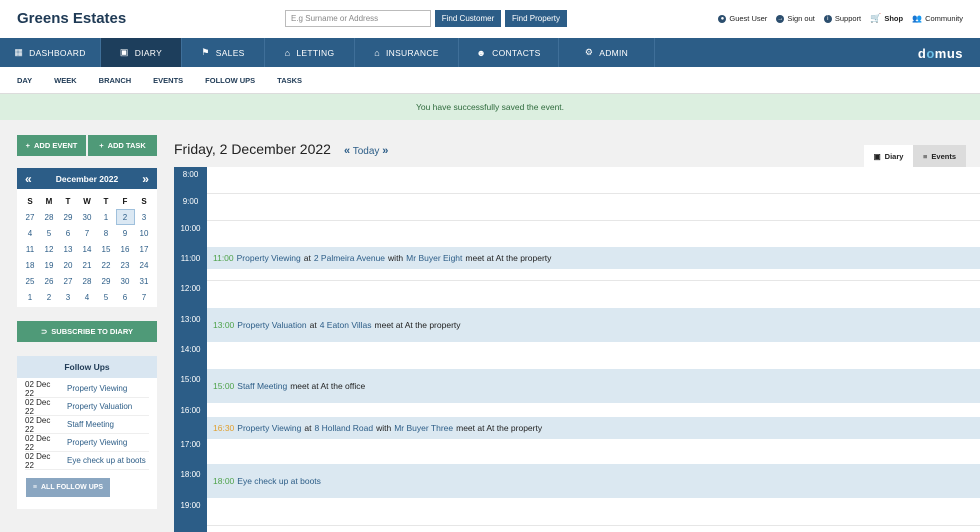 The width and height of the screenshot is (980, 532). What do you see at coordinates (50, 52) in the screenshot?
I see `nav-dashboard: ▦ DASHBOARD` at bounding box center [50, 52].